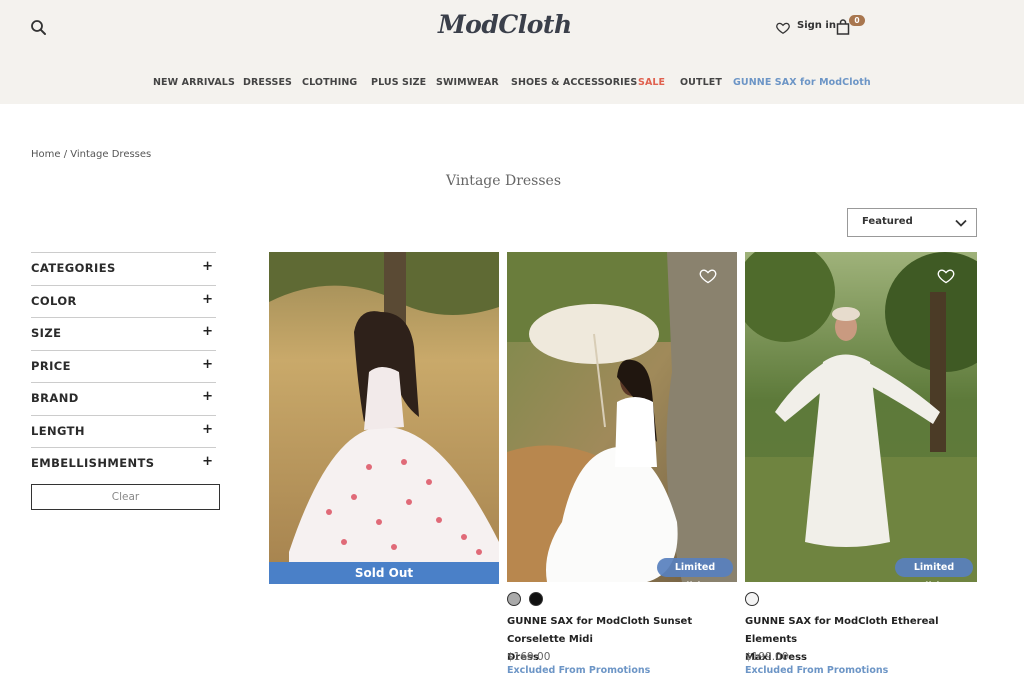 The image size is (1024, 687). I want to click on filter-color: COLOR +, so click(123, 301).